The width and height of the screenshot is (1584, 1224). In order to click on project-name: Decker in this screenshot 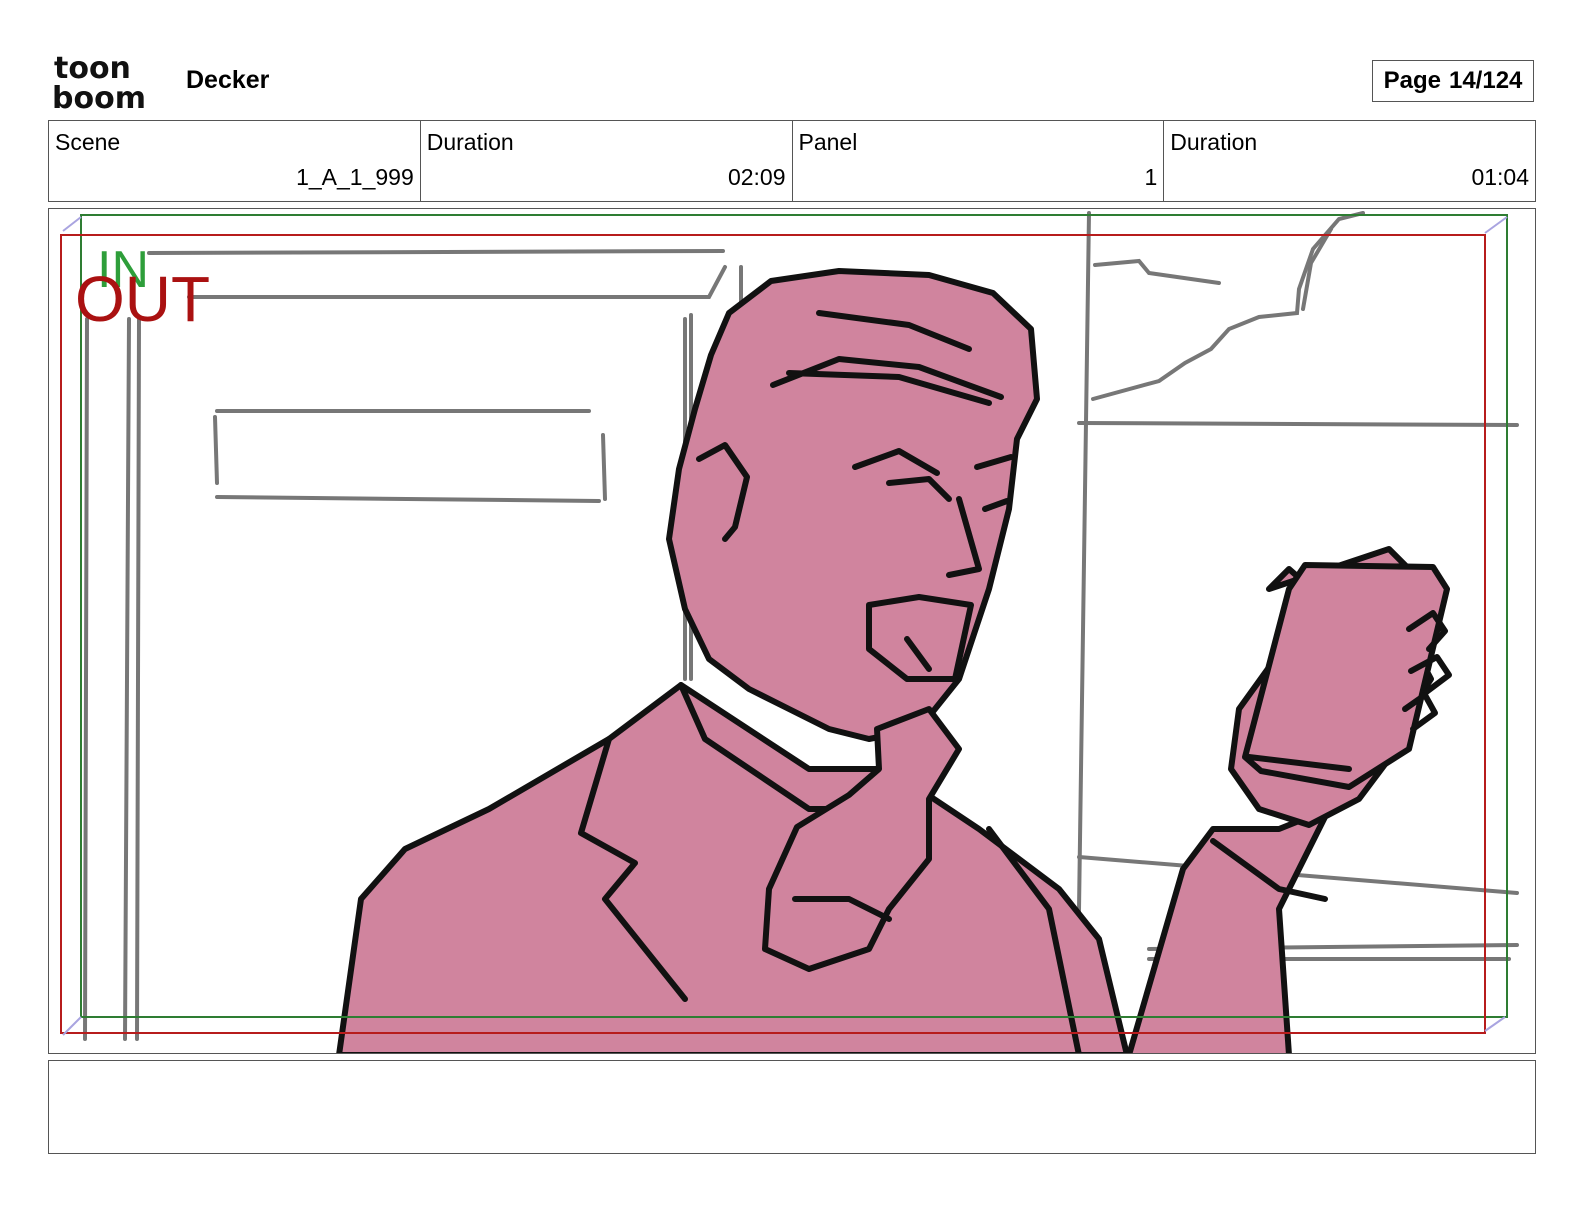, I will do `click(228, 80)`.